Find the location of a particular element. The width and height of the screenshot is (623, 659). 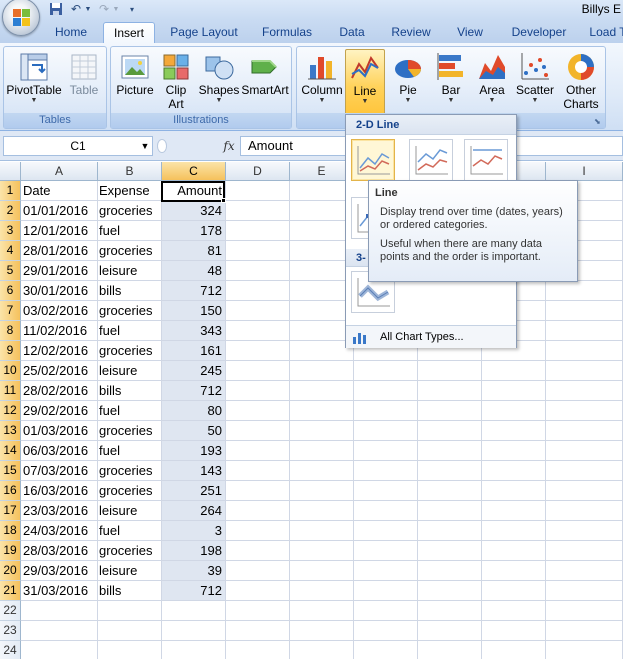

cell-a16: 16/03/2016 is located at coordinates (55, 491).